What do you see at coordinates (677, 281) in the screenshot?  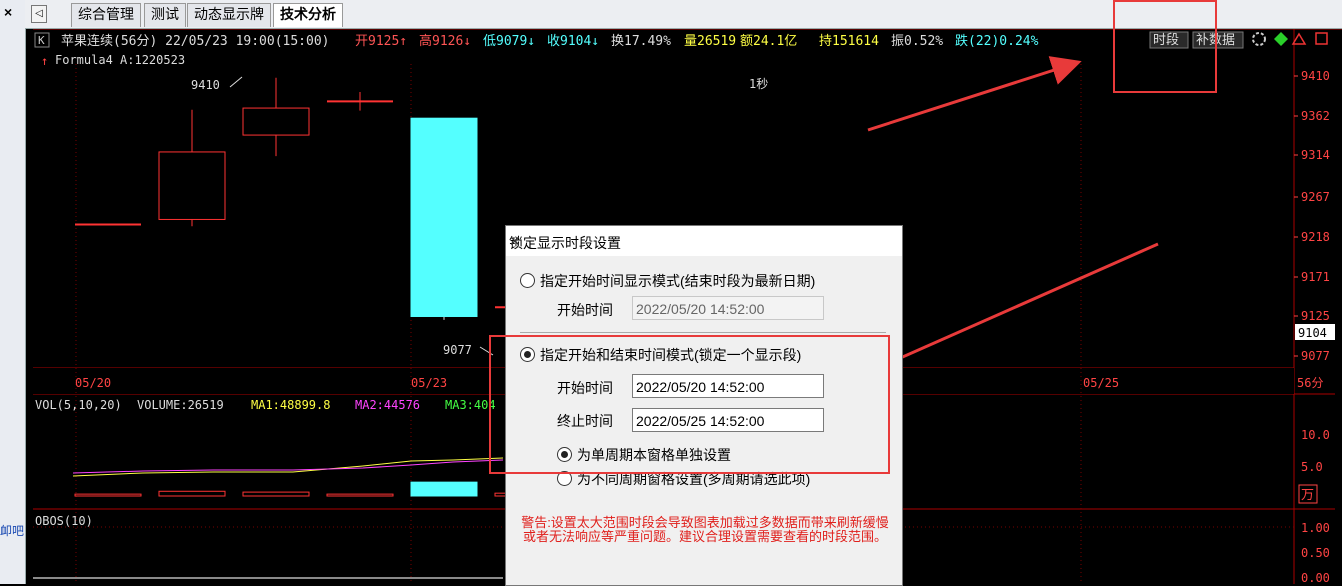 I see `mode1-label: 指定开始时间显示模式(结束时段为最新日期)` at bounding box center [677, 281].